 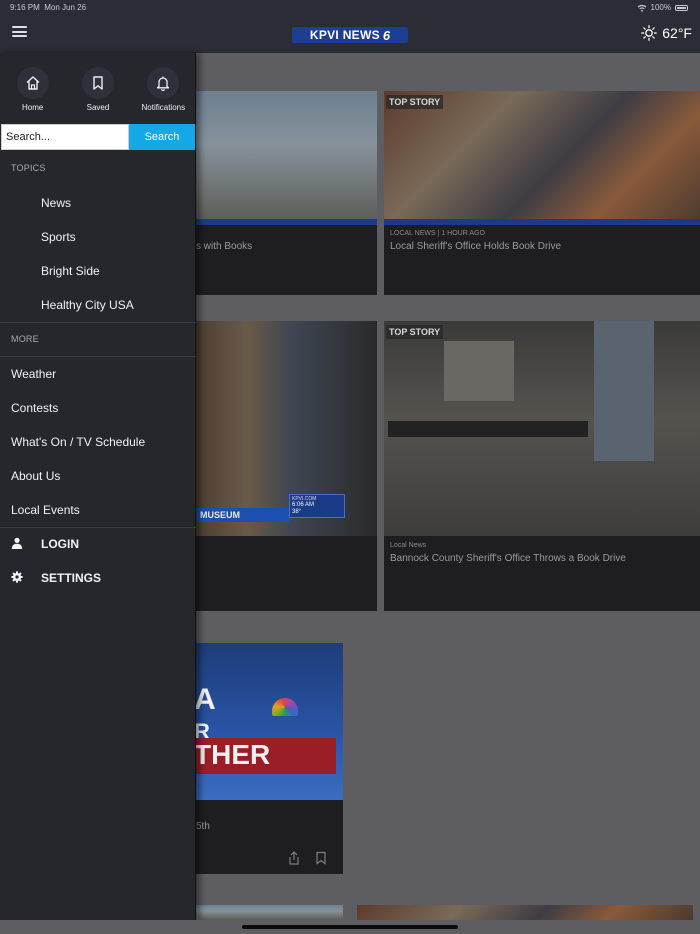 I want to click on home-indicator, so click(x=350, y=927).